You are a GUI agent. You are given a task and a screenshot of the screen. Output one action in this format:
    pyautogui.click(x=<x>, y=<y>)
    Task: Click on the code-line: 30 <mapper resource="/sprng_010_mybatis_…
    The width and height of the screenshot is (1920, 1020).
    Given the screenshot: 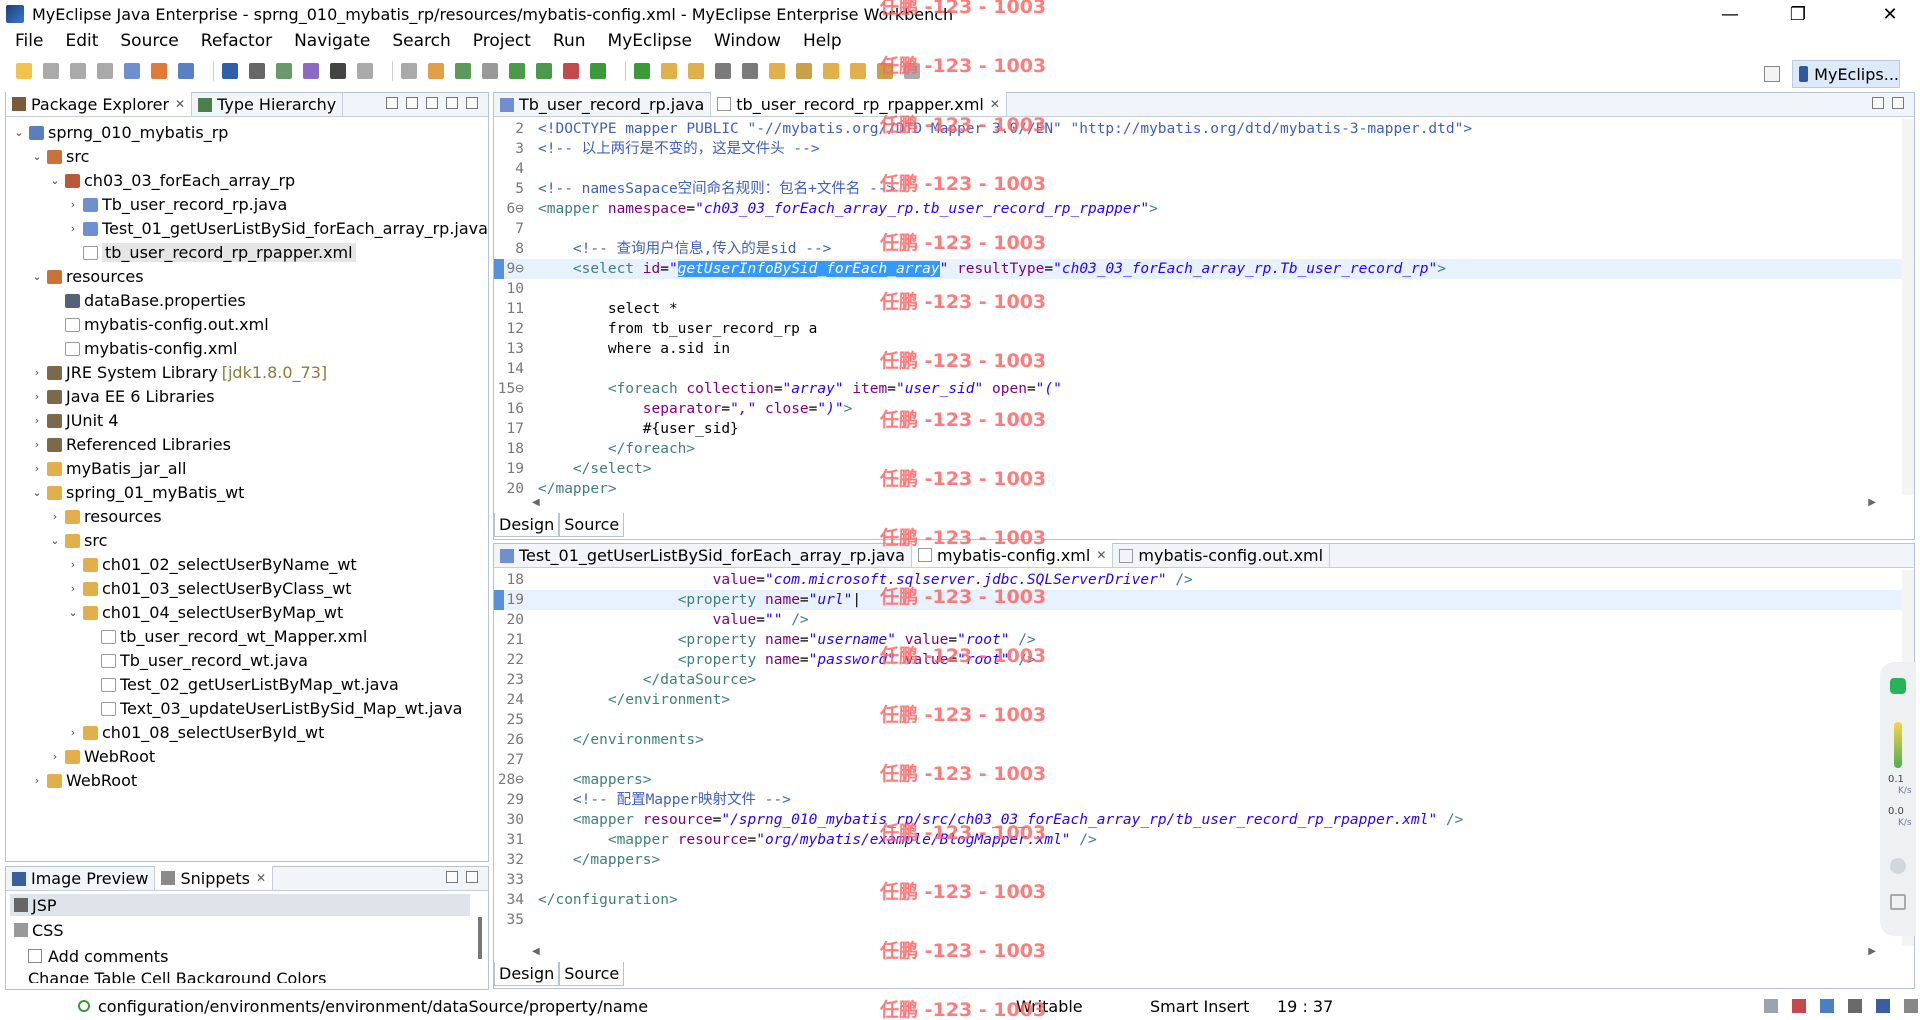 What is the action you would take?
    pyautogui.click(x=1204, y=820)
    